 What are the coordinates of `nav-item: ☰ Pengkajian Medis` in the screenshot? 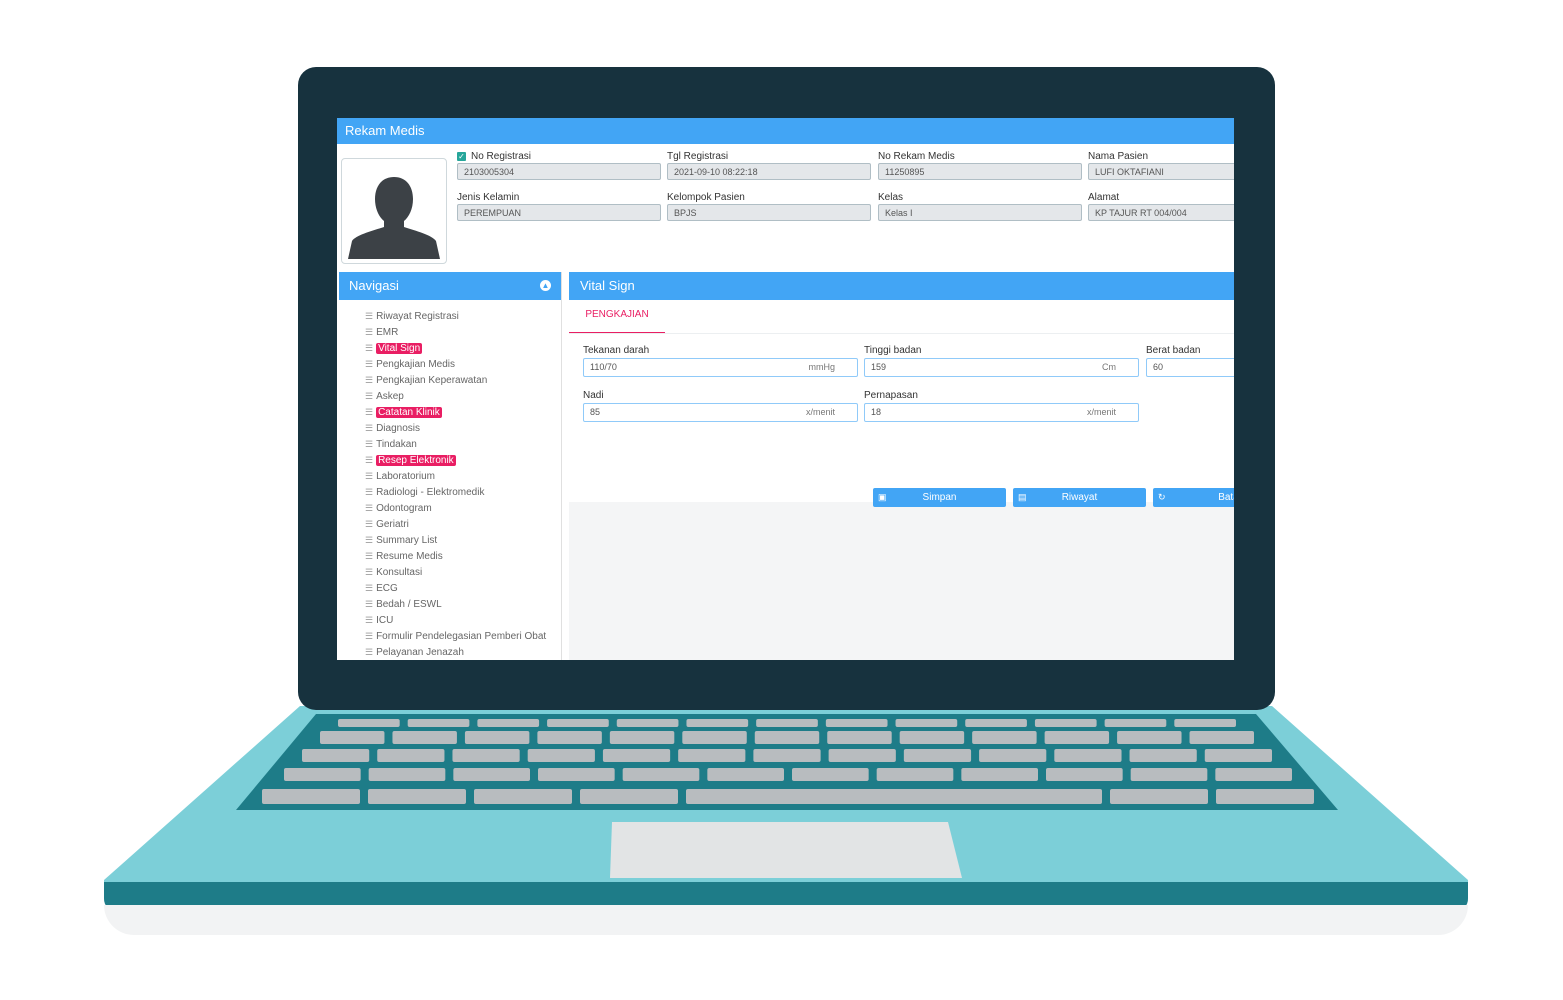 It's located at (455, 364).